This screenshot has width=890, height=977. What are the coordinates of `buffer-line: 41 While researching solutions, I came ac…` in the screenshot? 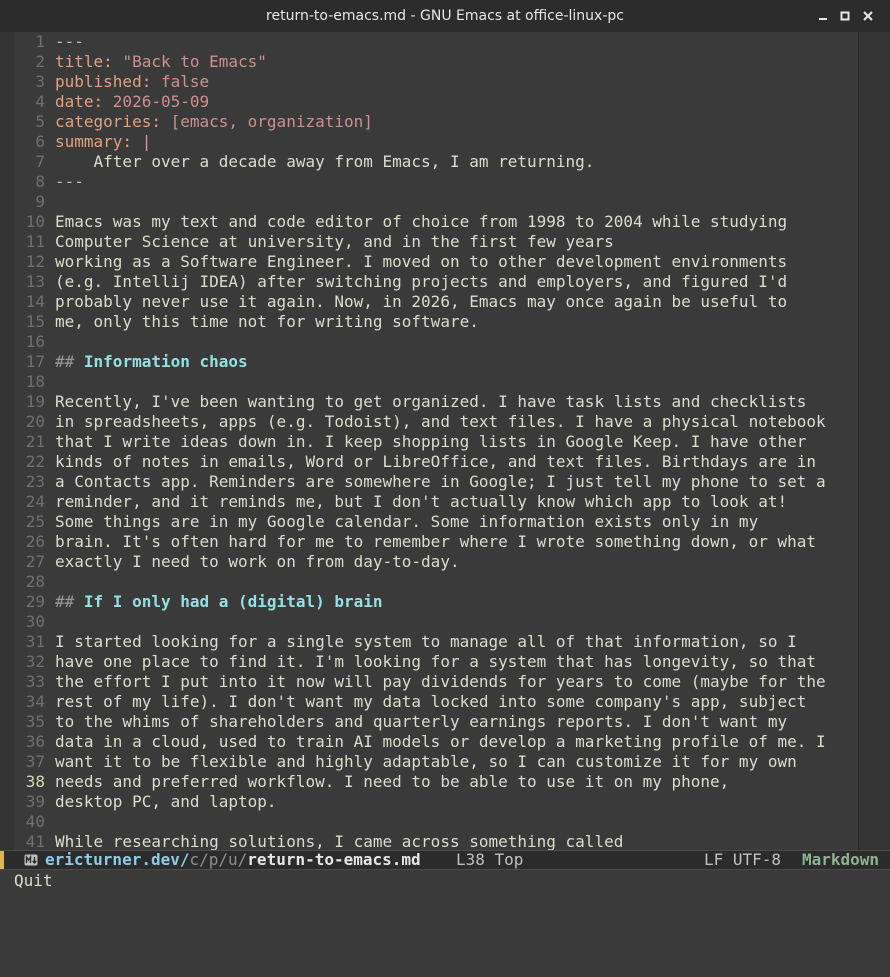 It's located at (436, 841).